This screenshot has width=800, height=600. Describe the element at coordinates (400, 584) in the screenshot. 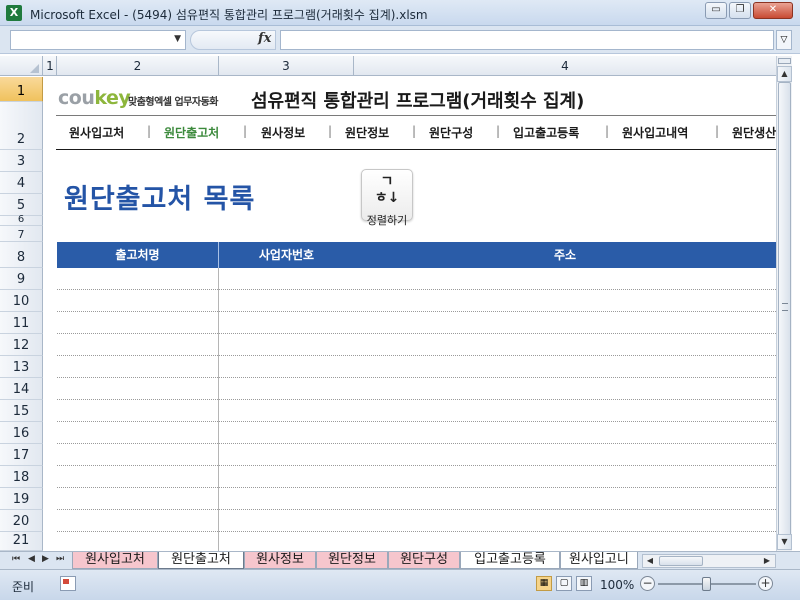

I see `status-bar: 준비 ▦ ▢ ▥ 100% − +` at that location.